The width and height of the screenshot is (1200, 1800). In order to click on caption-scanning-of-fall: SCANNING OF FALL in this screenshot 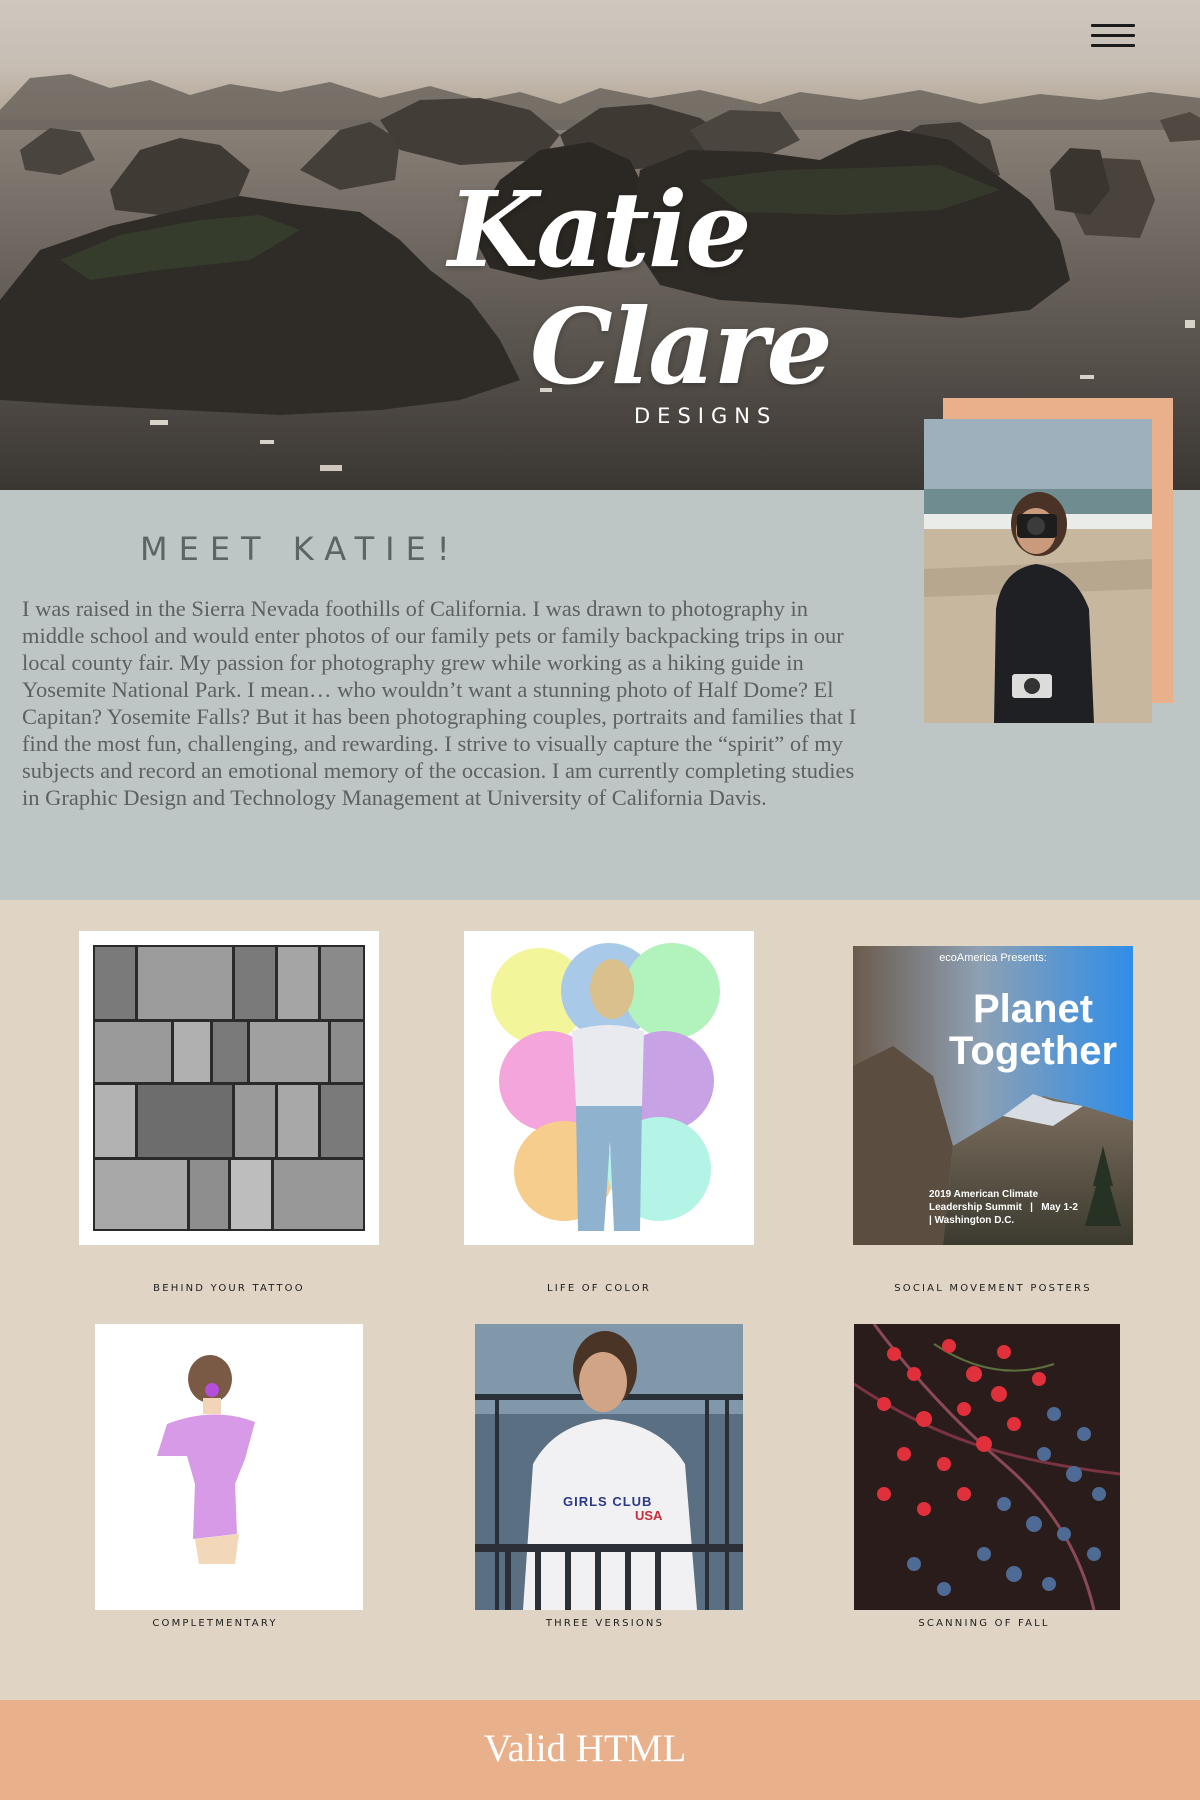, I will do `click(984, 1623)`.